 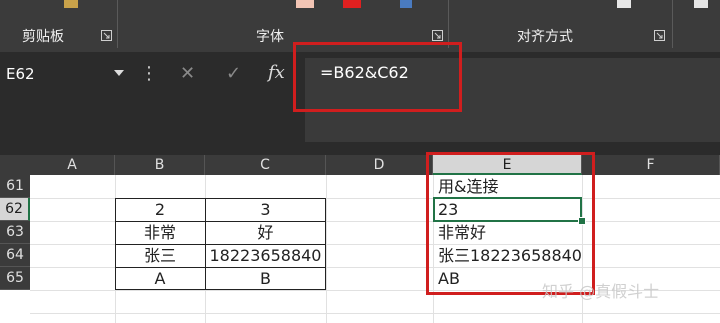 I want to click on cell-b63: 非常, so click(x=160, y=233).